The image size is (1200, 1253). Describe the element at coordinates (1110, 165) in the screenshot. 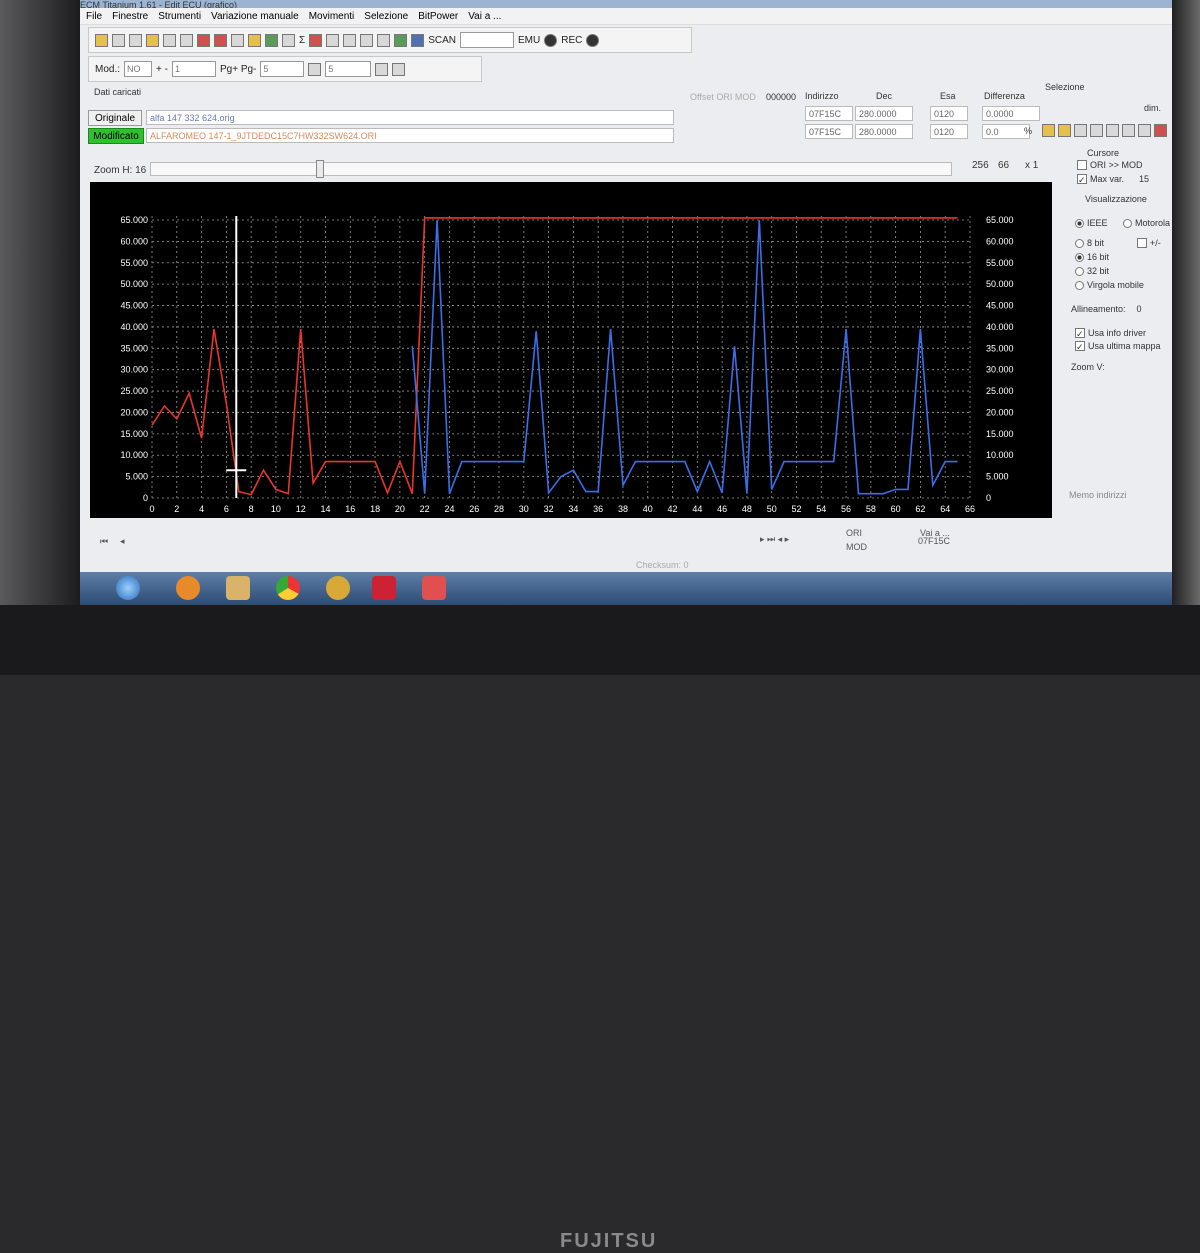

I see `ori-mod-checkbox: ORI >> MOD` at that location.